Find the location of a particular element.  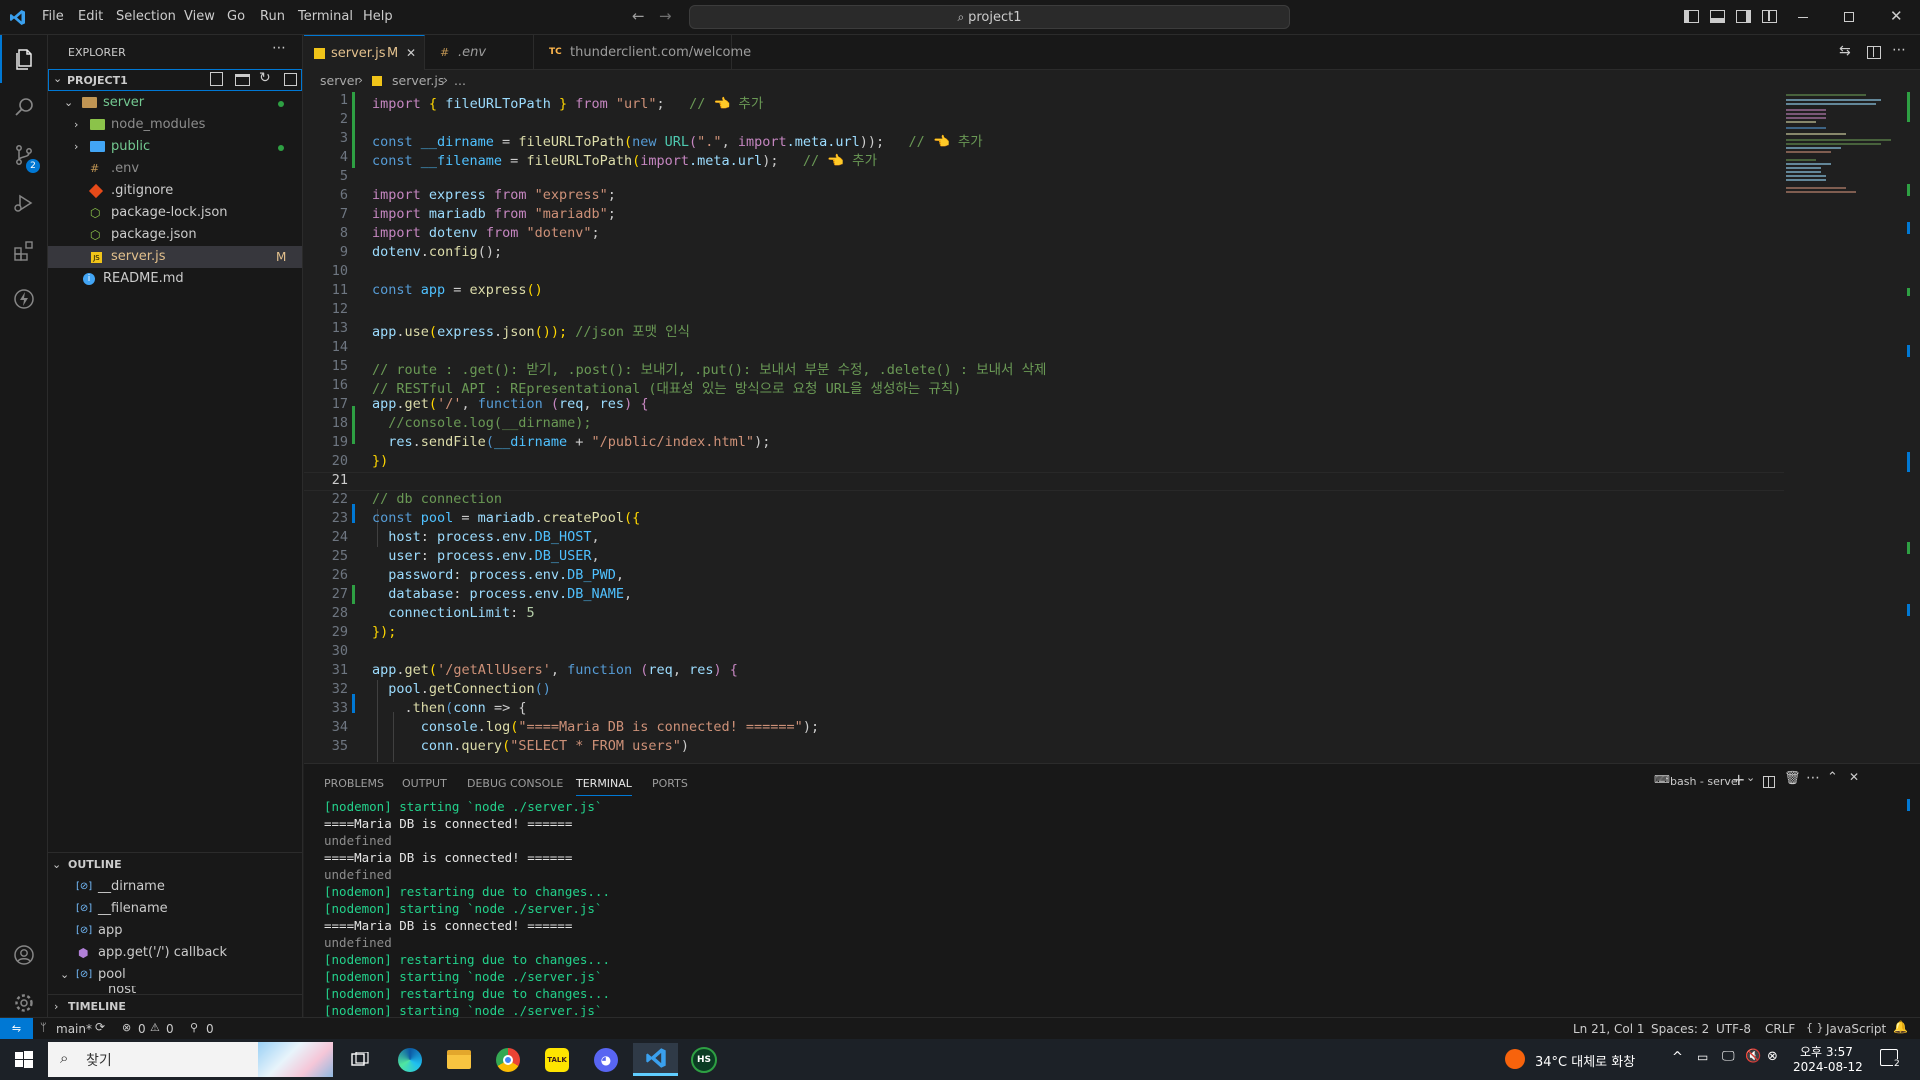

tab-thunderclient: TC thunderclient.com/welcome is located at coordinates (643, 52).